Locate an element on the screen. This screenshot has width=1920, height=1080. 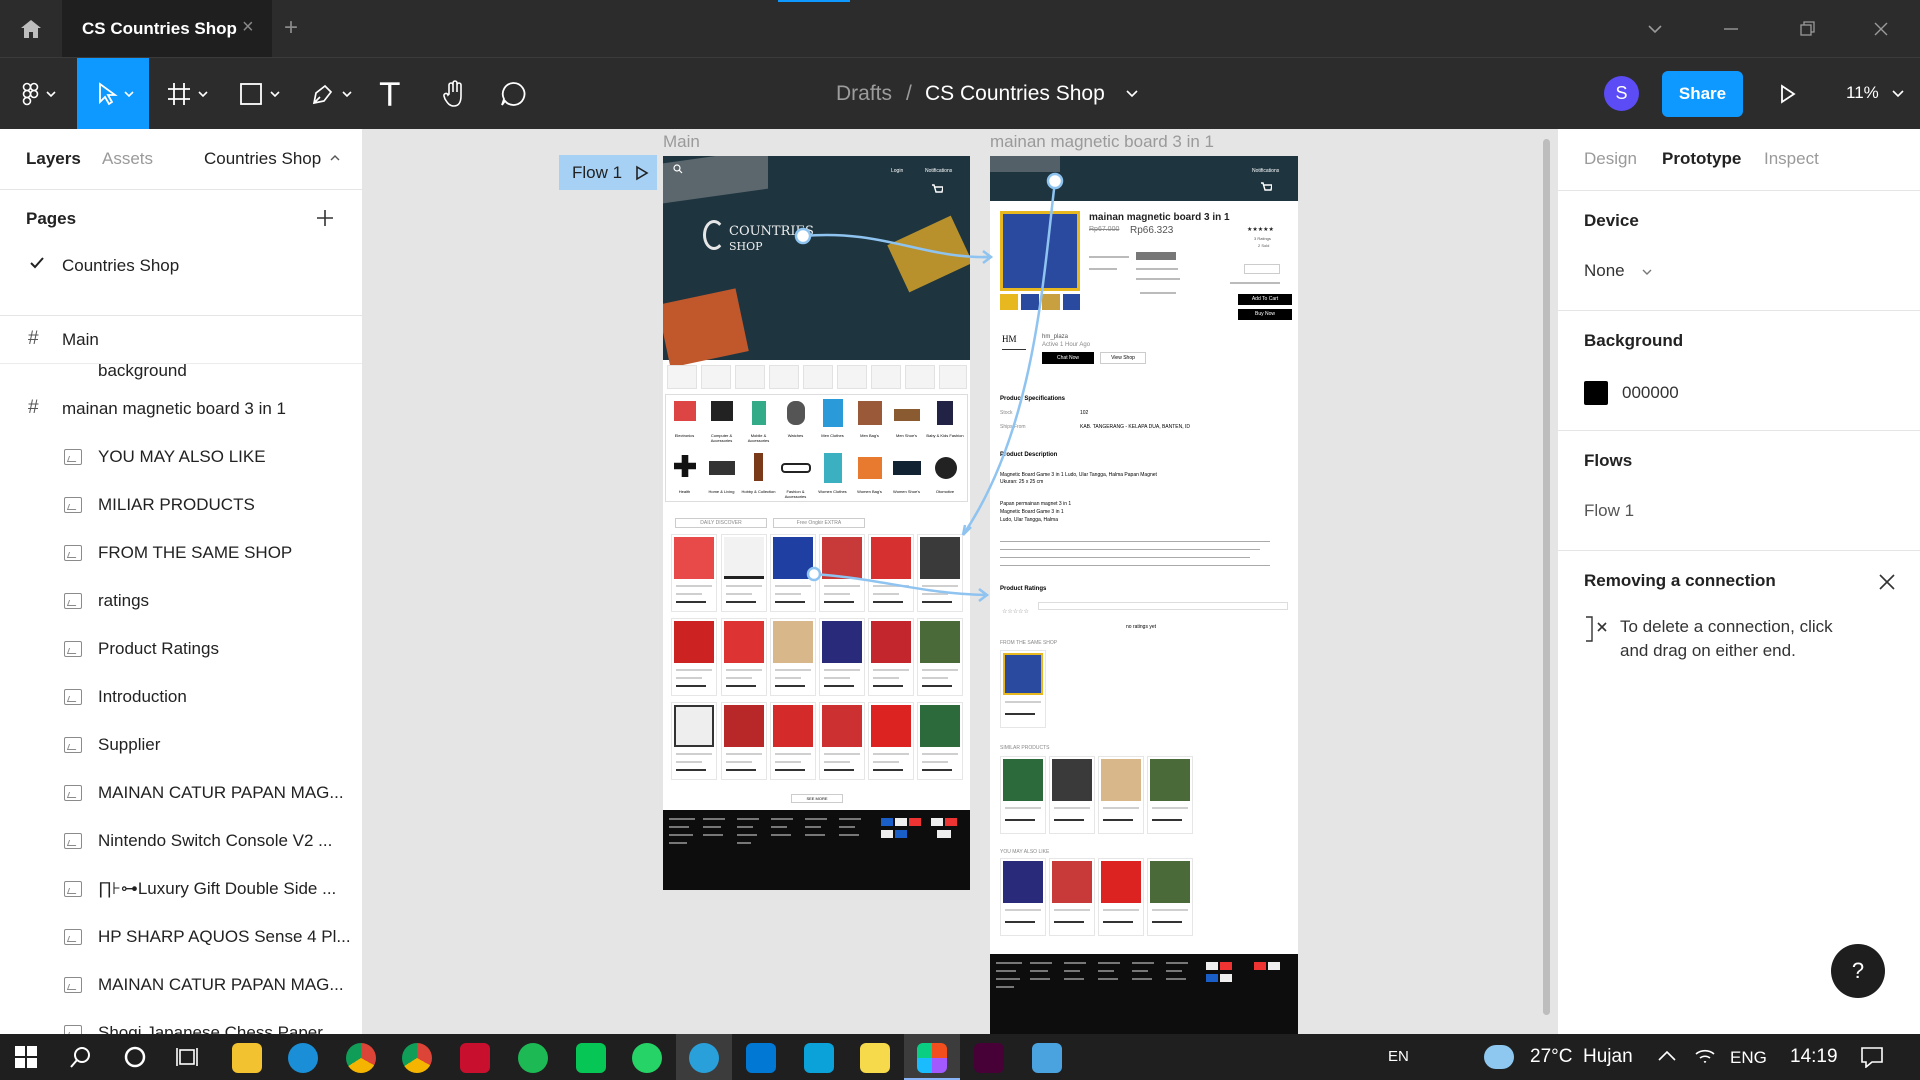
layer-item: MILIAR PRODUCTS is located at coordinates (181, 505).